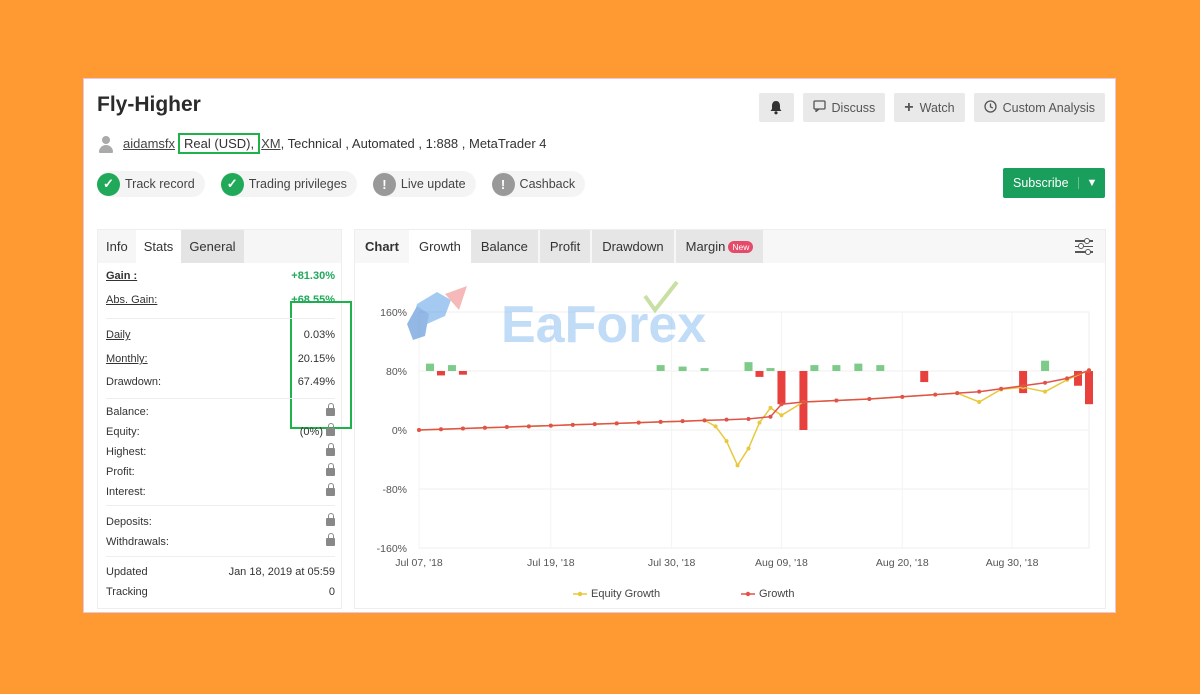 This screenshot has height=694, width=1200. I want to click on bell-icon, so click(776, 108).